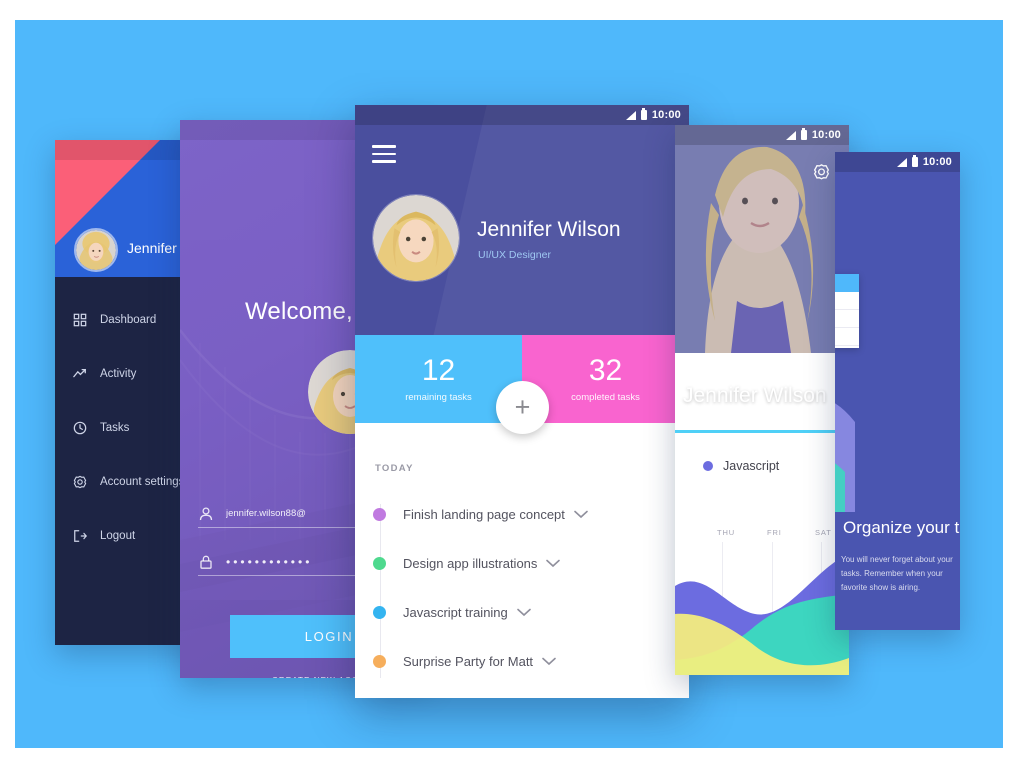 This screenshot has width=1020, height=768. Describe the element at coordinates (845, 457) in the screenshot. I see `onboarding-illustration` at that location.